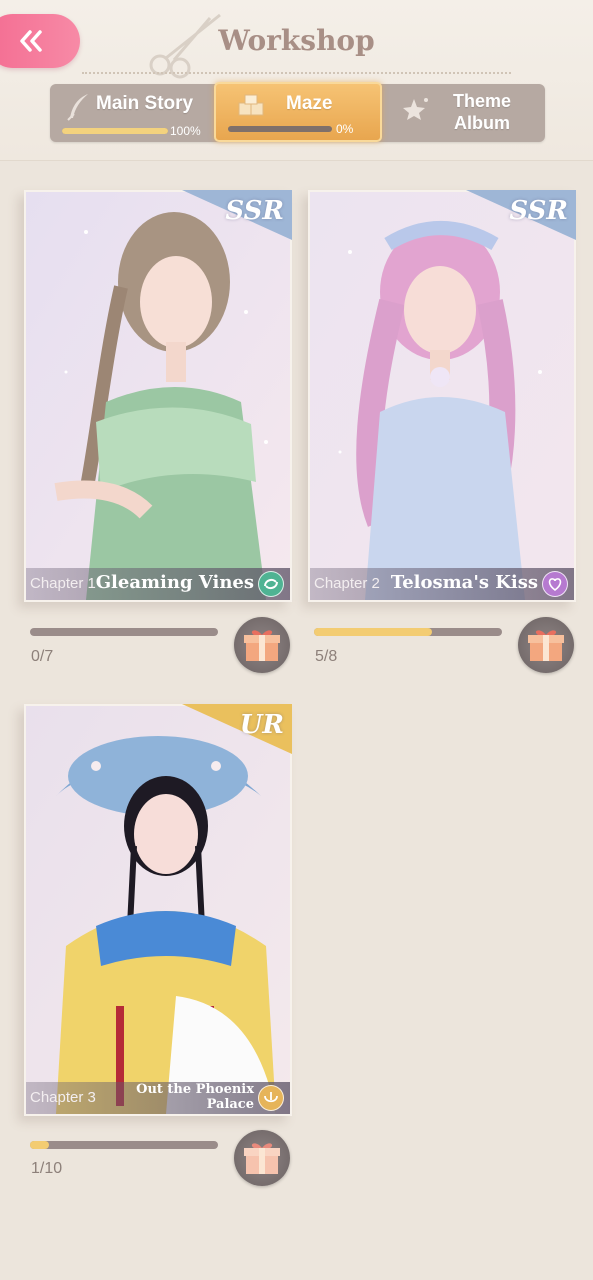 The image size is (593, 1280). What do you see at coordinates (47, 1168) in the screenshot?
I see `chapter-3-count: 1/10` at bounding box center [47, 1168].